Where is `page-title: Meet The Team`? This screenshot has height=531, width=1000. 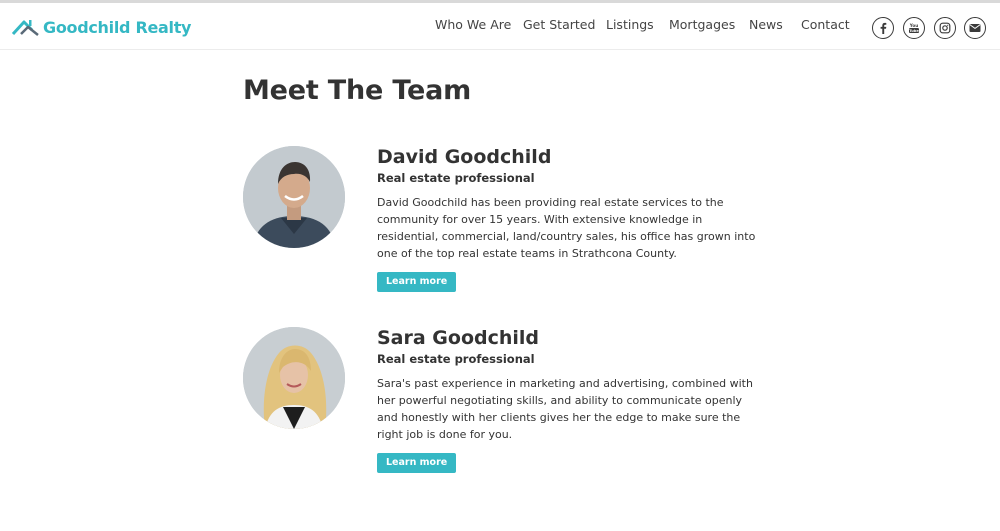
page-title: Meet The Team is located at coordinates (357, 90).